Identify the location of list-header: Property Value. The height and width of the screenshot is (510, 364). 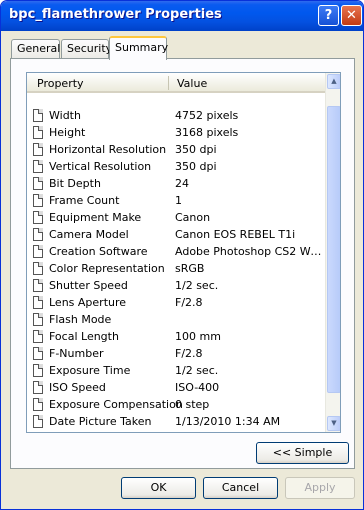
(176, 83).